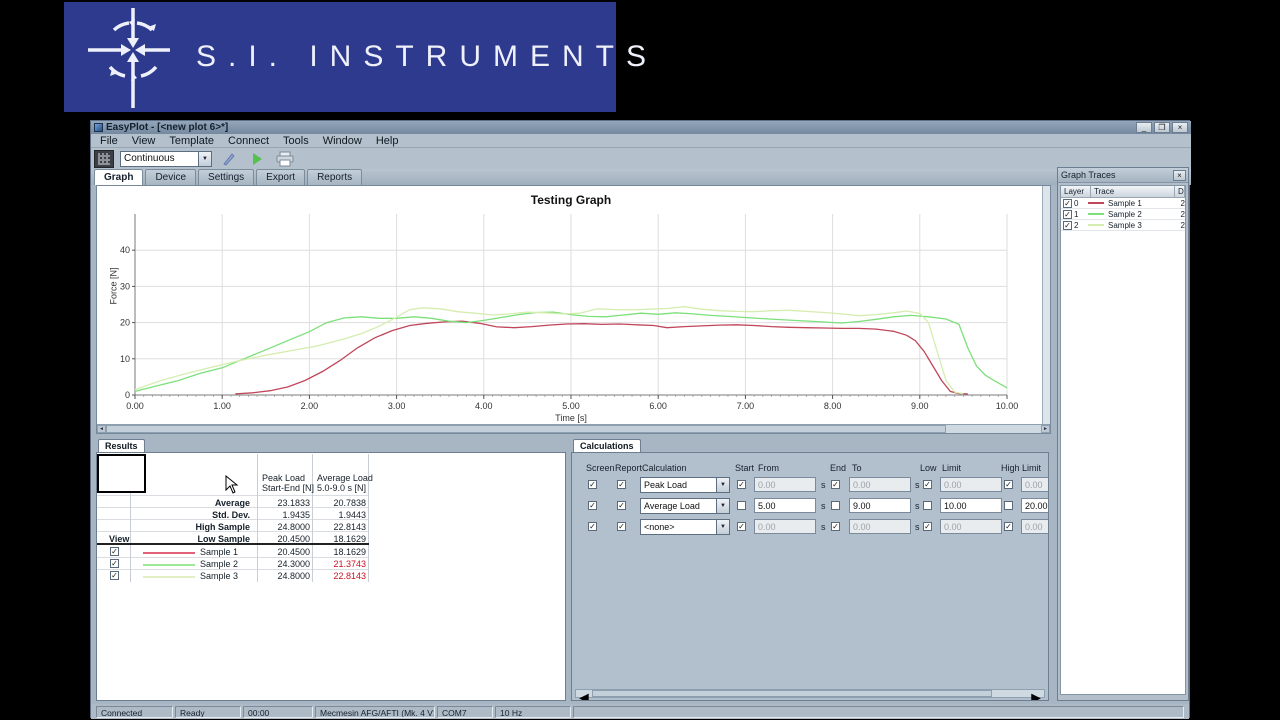 This screenshot has height=720, width=1280. Describe the element at coordinates (232, 484) in the screenshot. I see `mouse-cursor` at that location.